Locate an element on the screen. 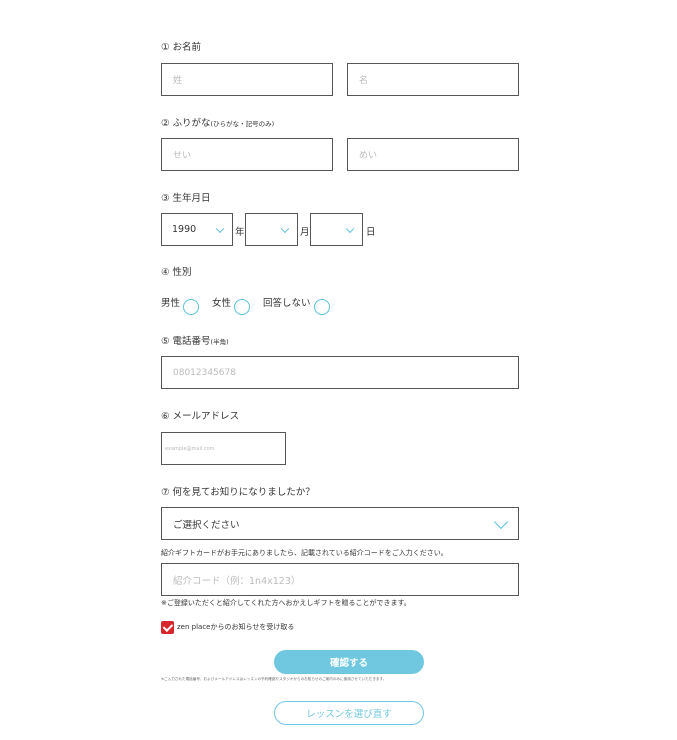 Image resolution: width=677 pixels, height=740 pixels. furigana-label: ② ふりがな(ひらがな・記号のみ) is located at coordinates (217, 122).